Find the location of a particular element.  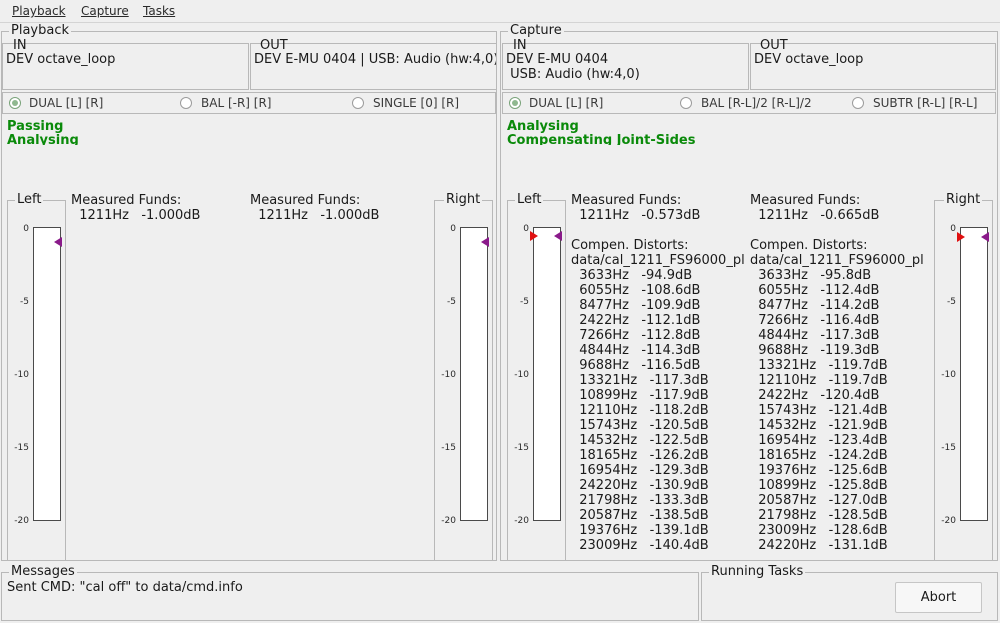

menu-tasks: Tasks is located at coordinates (159, 11).